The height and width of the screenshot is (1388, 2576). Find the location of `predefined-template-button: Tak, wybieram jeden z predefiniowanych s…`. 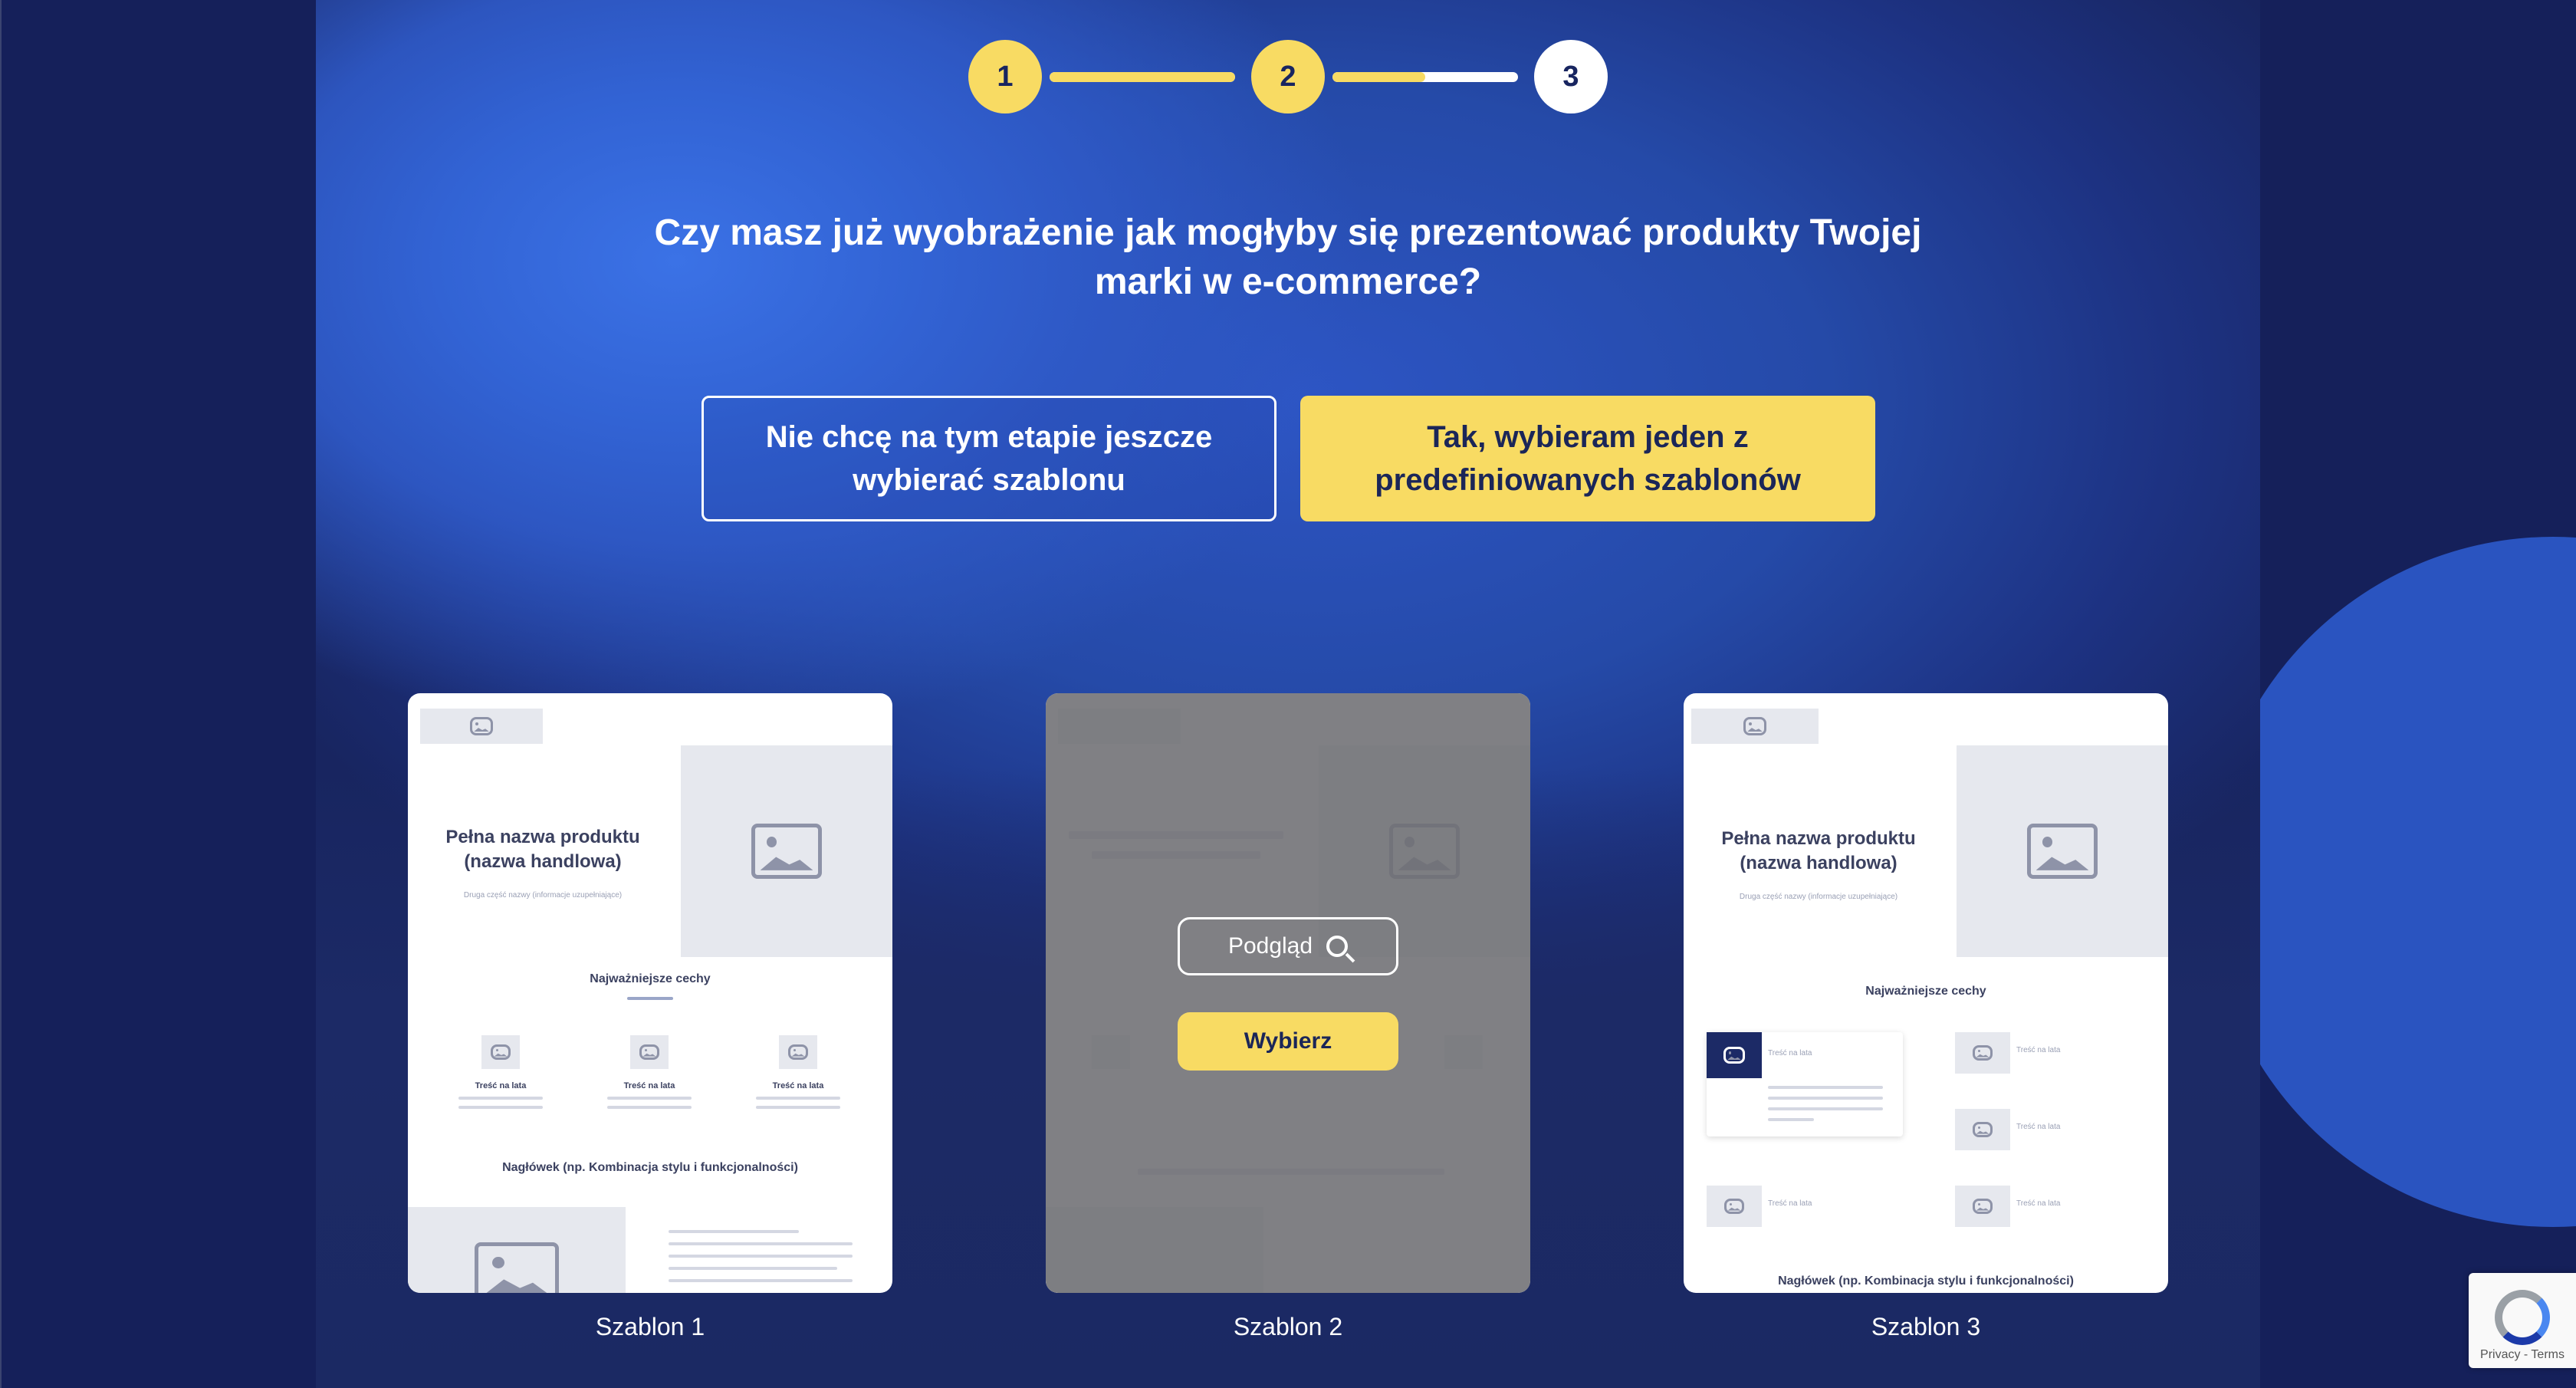

predefined-template-button: Tak, wybieram jeden z predefiniowanych s… is located at coordinates (1588, 458).